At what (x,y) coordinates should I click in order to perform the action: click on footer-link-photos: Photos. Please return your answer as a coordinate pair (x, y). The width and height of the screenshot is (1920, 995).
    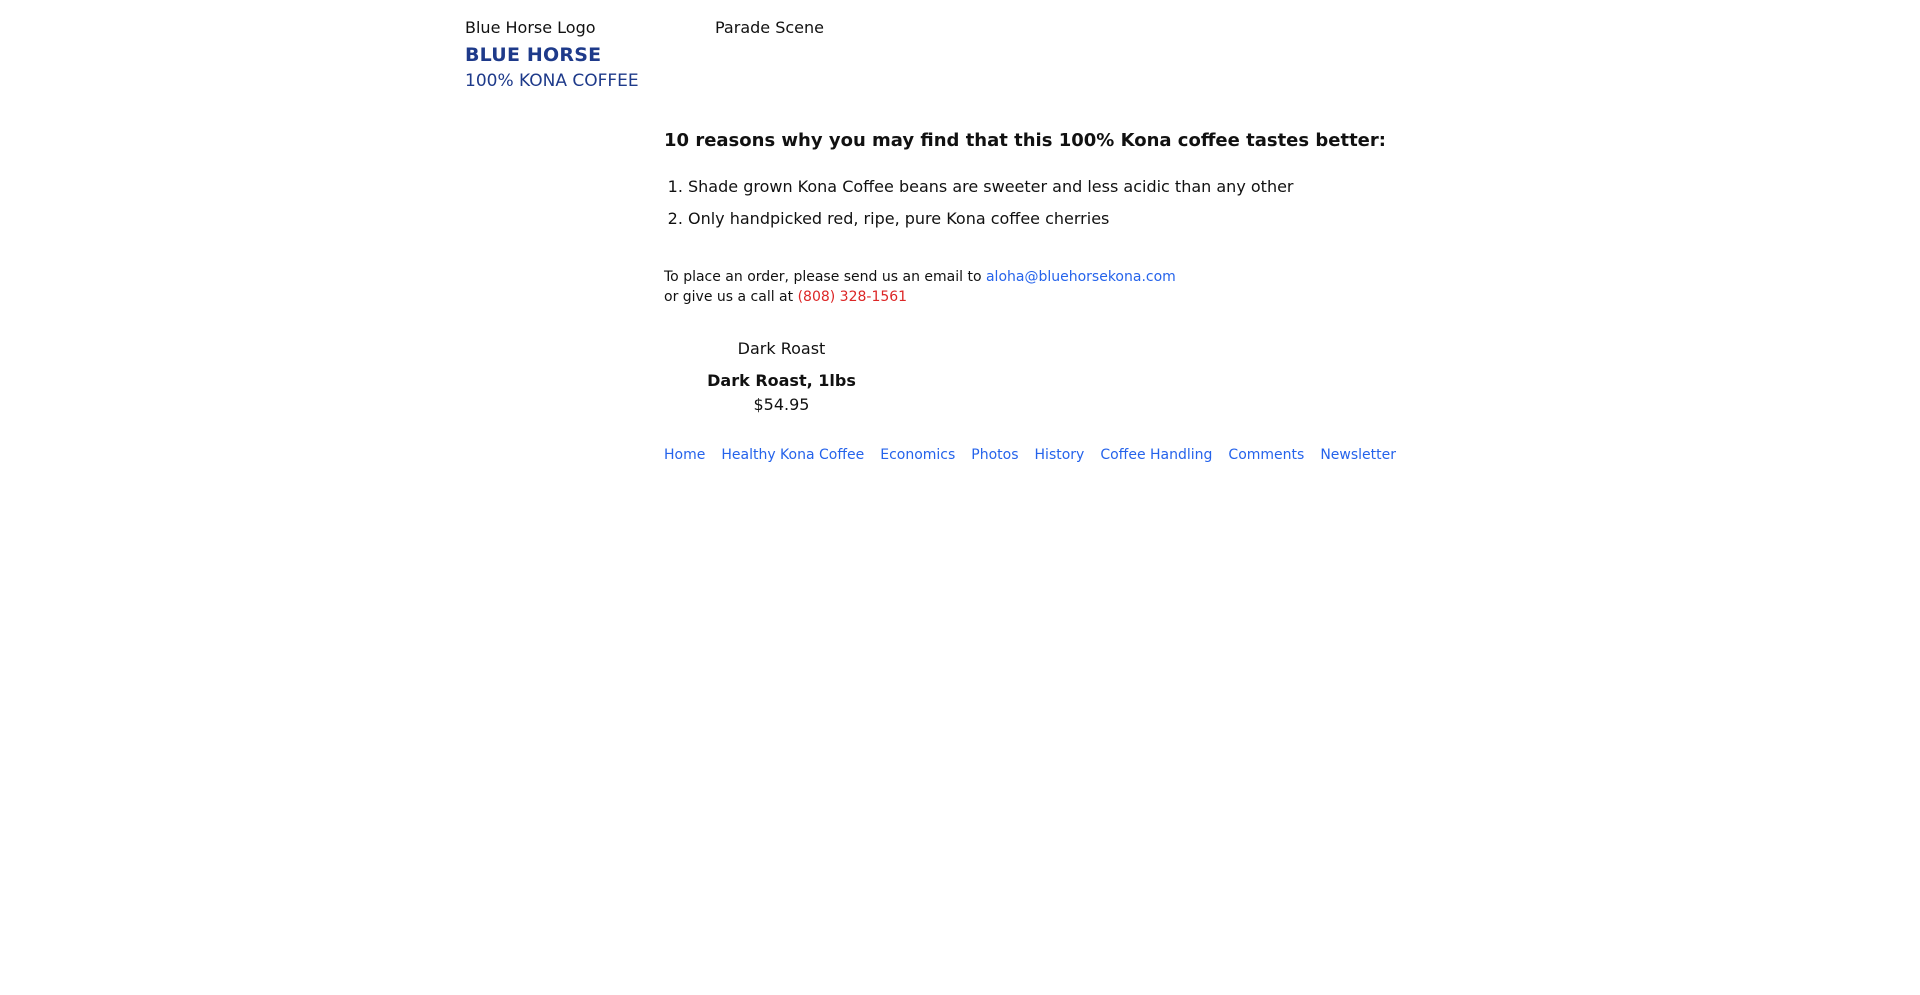
    Looking at the image, I should click on (994, 455).